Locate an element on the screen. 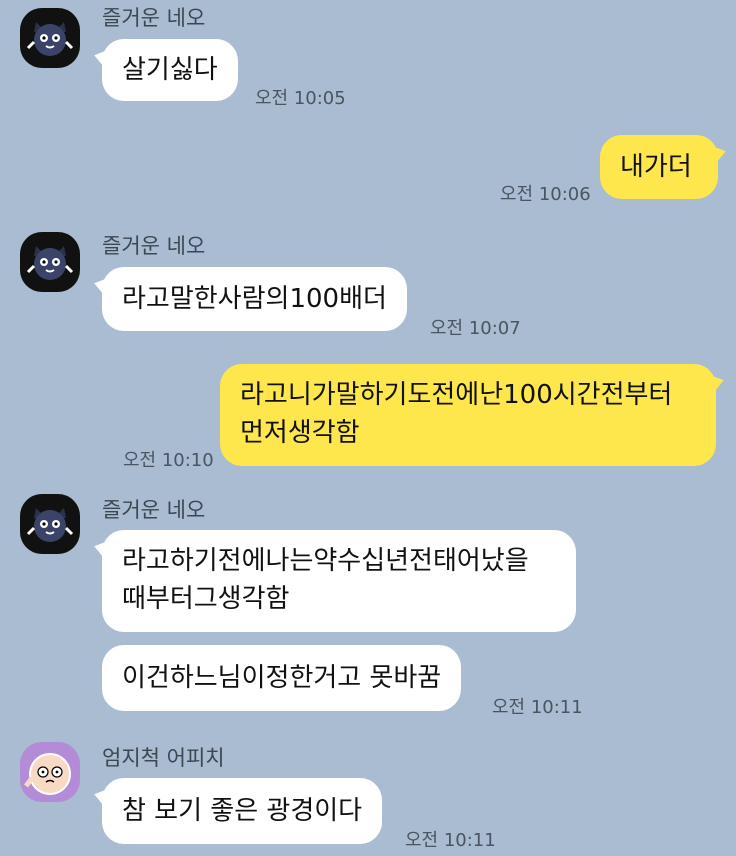  timestamp: 오전 10:10 is located at coordinates (168, 460).